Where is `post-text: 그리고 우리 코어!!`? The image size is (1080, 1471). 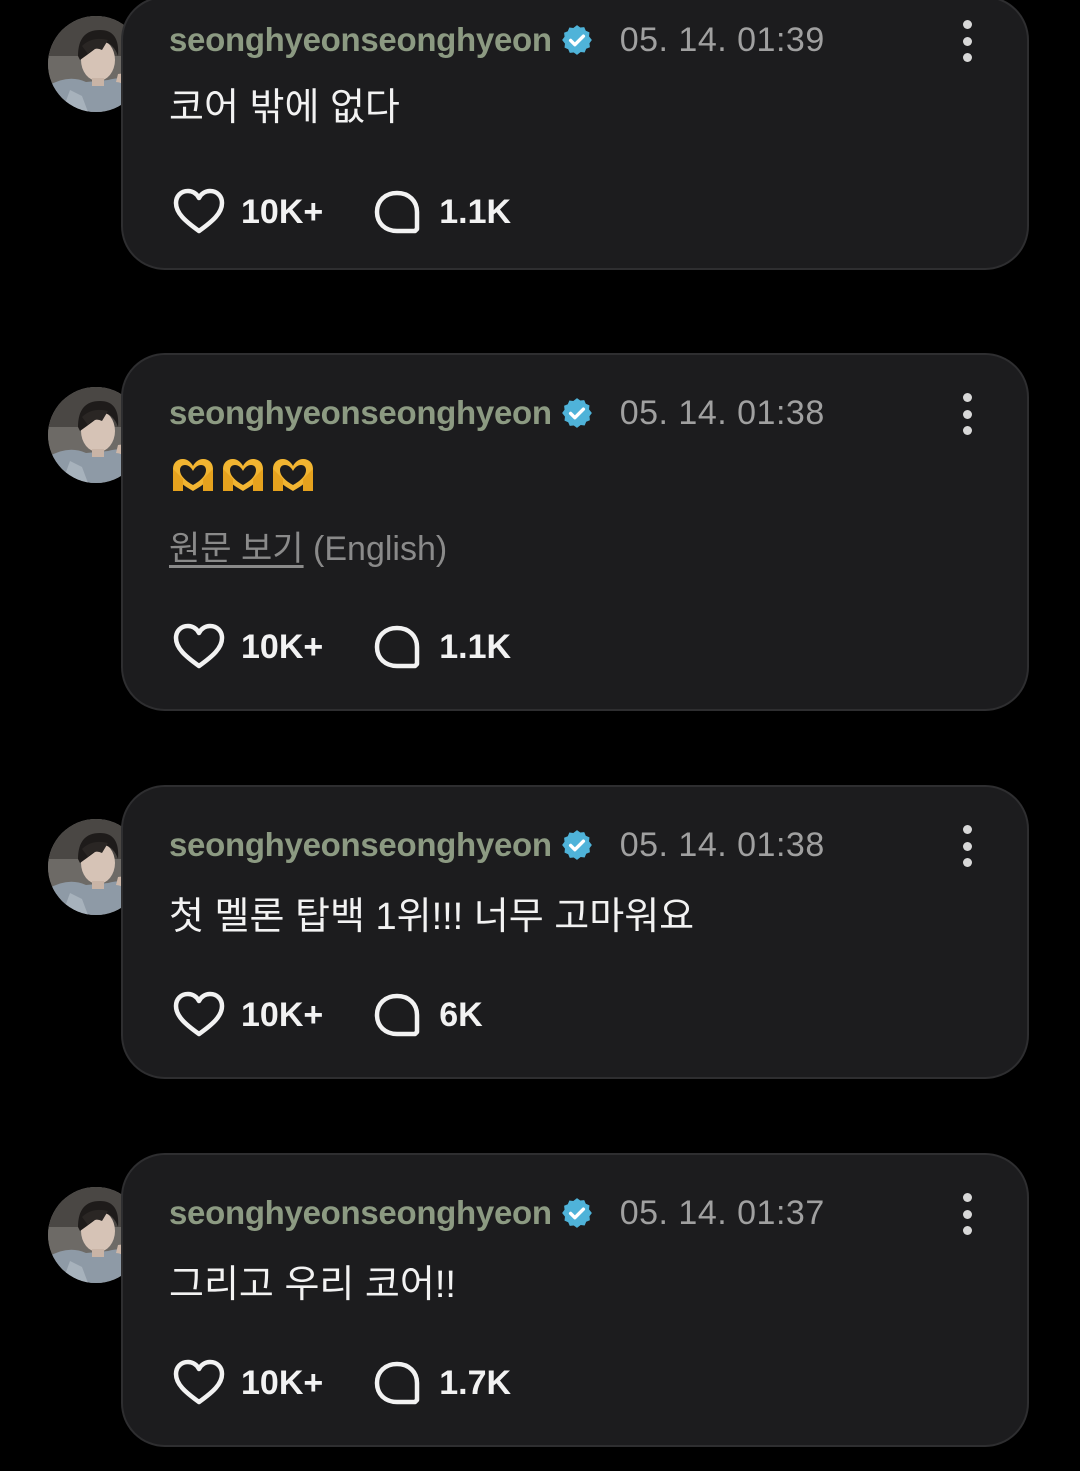
post-text: 그리고 우리 코어!! is located at coordinates (312, 1285).